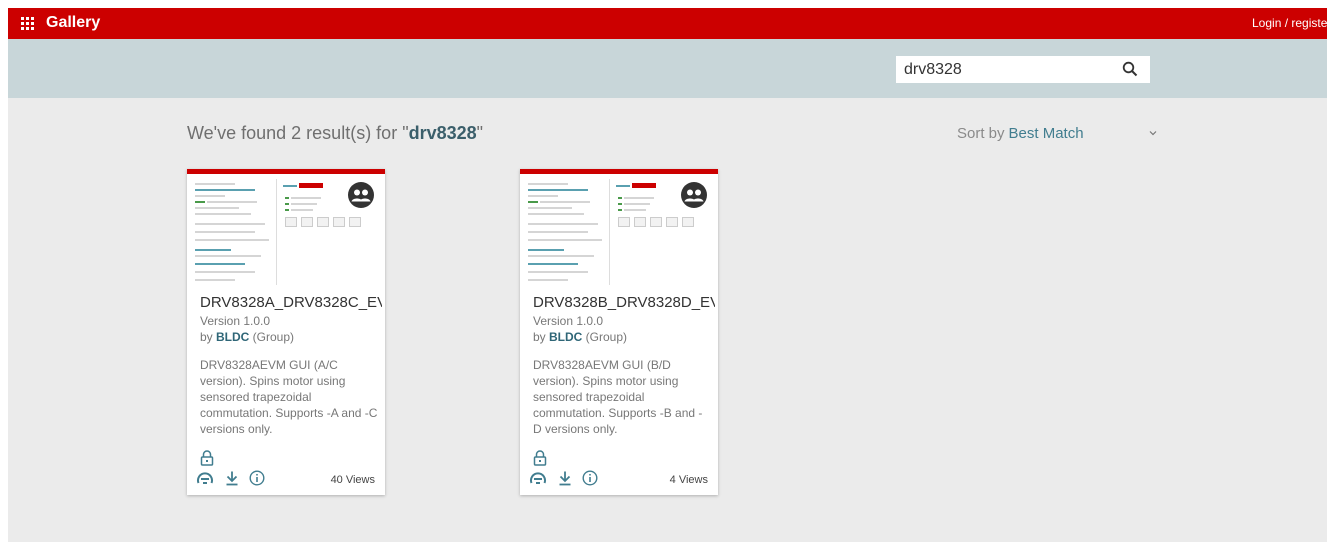 The image size is (1327, 542). I want to click on results-heading: We've found 2 result(s) for "drv8328", so click(335, 133).